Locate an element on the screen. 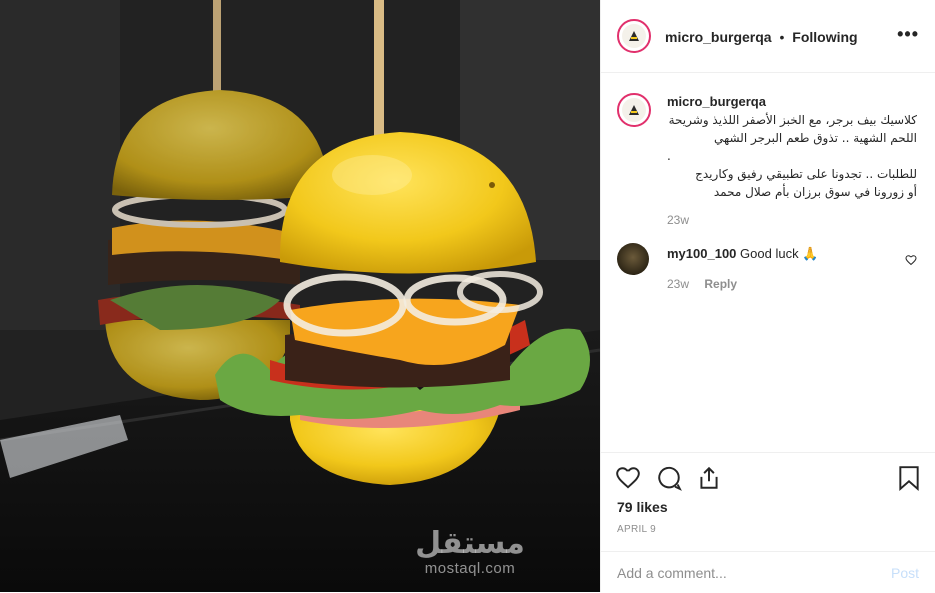 Image resolution: width=935 pixels, height=593 pixels. profile-avatar is located at coordinates (634, 36).